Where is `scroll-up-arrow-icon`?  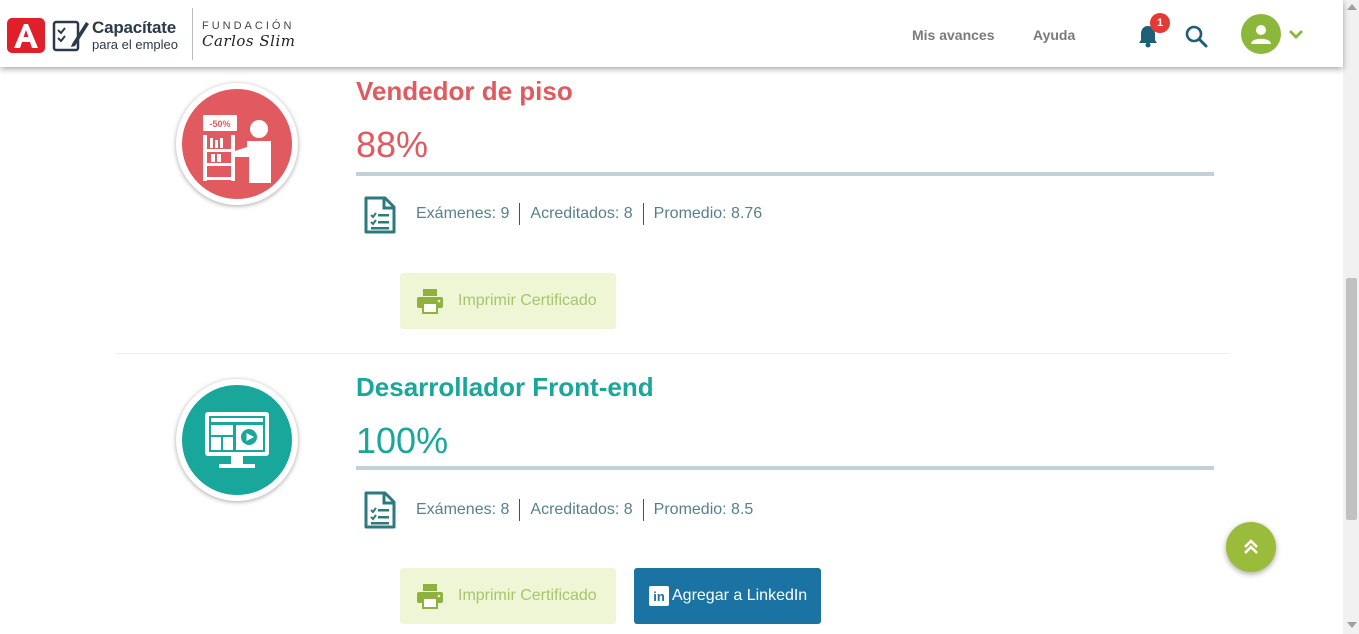
scroll-up-arrow-icon is located at coordinates (1352, 7).